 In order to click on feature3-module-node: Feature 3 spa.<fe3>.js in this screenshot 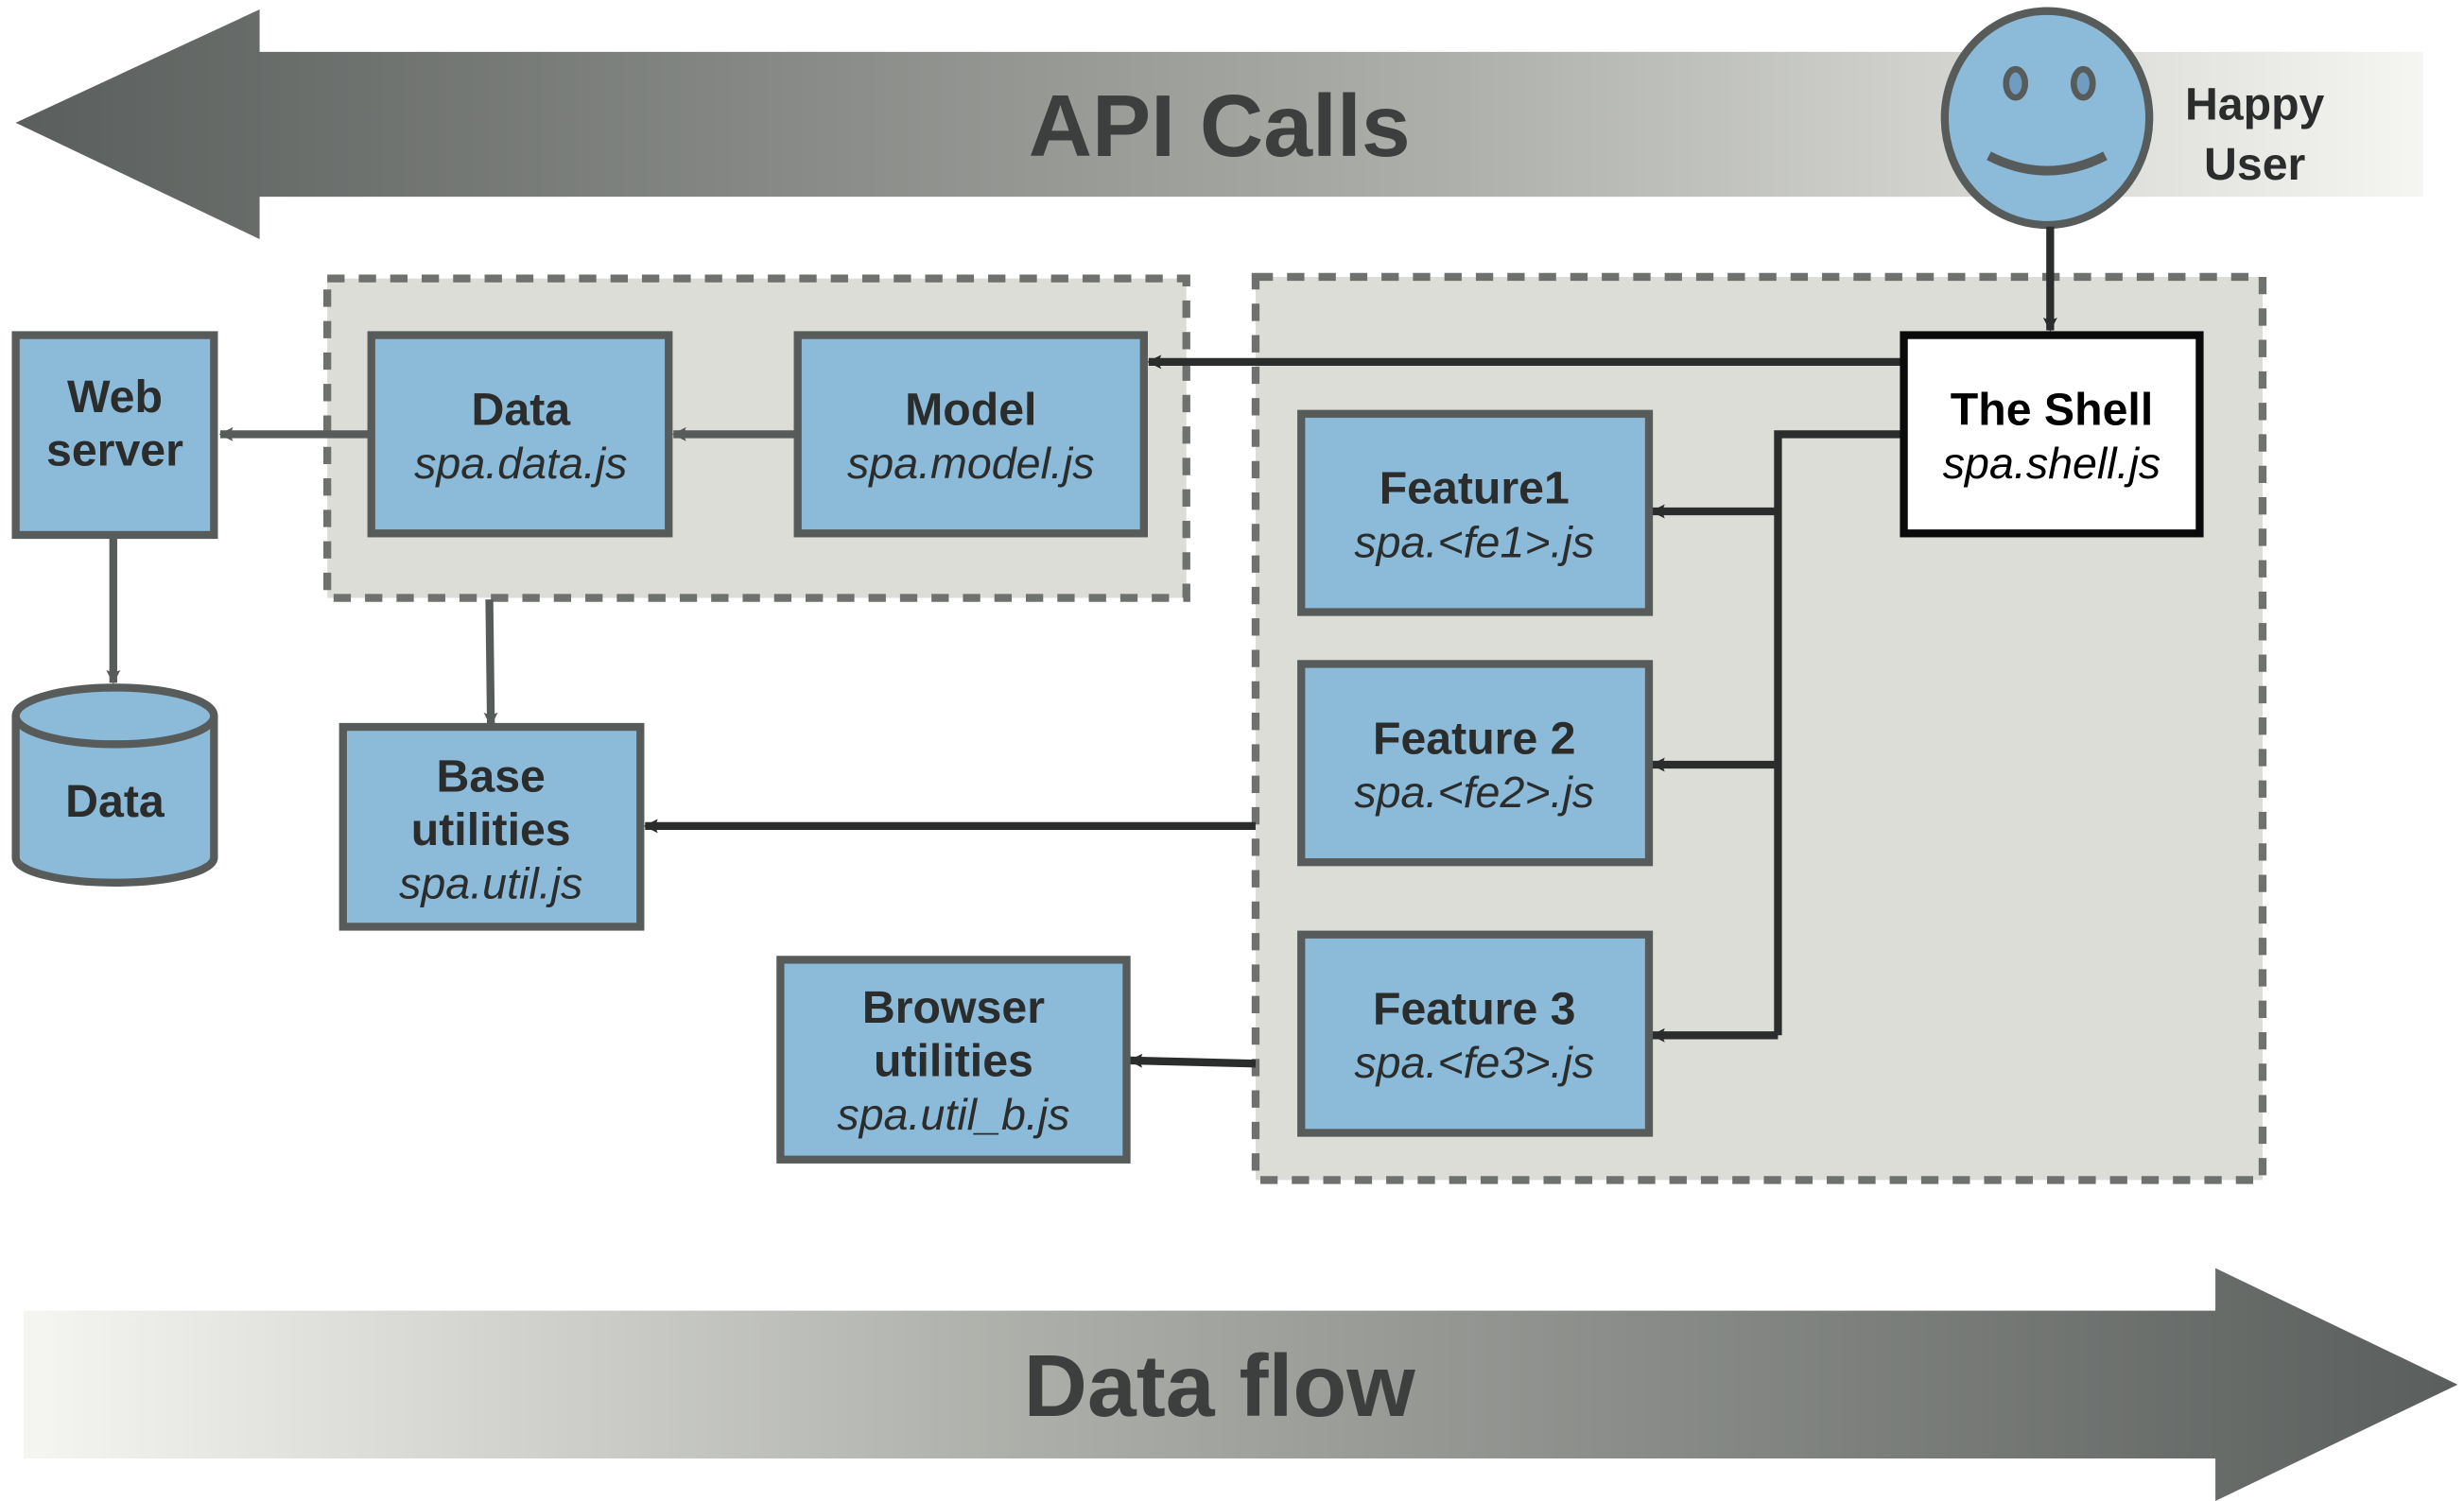, I will do `click(1475, 1033)`.